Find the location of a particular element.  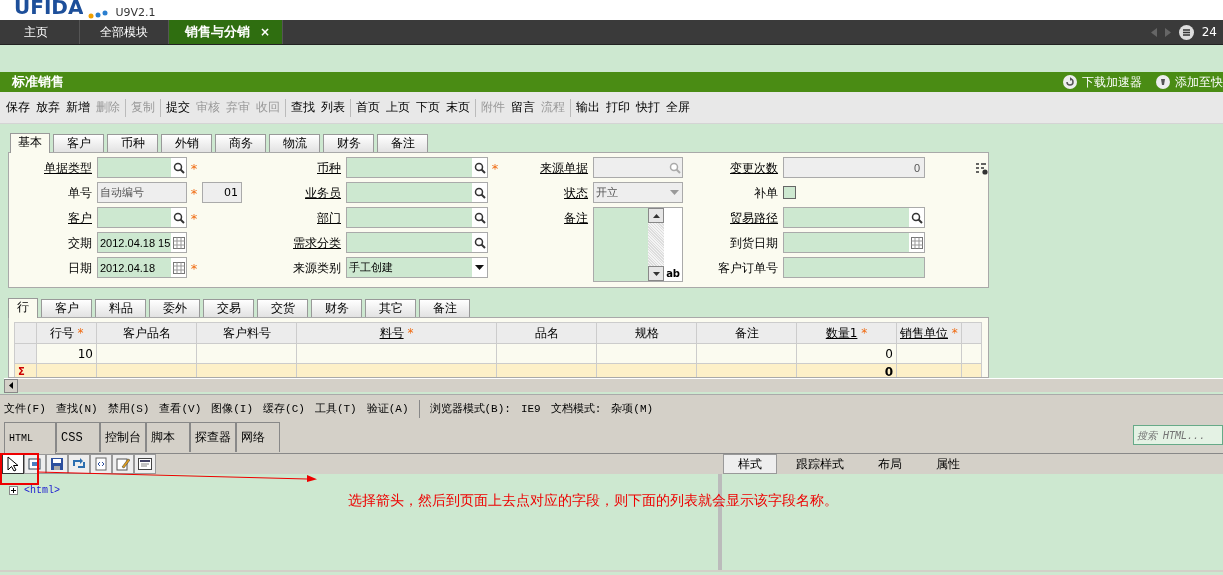

column-header: 备注 is located at coordinates (746, 333).